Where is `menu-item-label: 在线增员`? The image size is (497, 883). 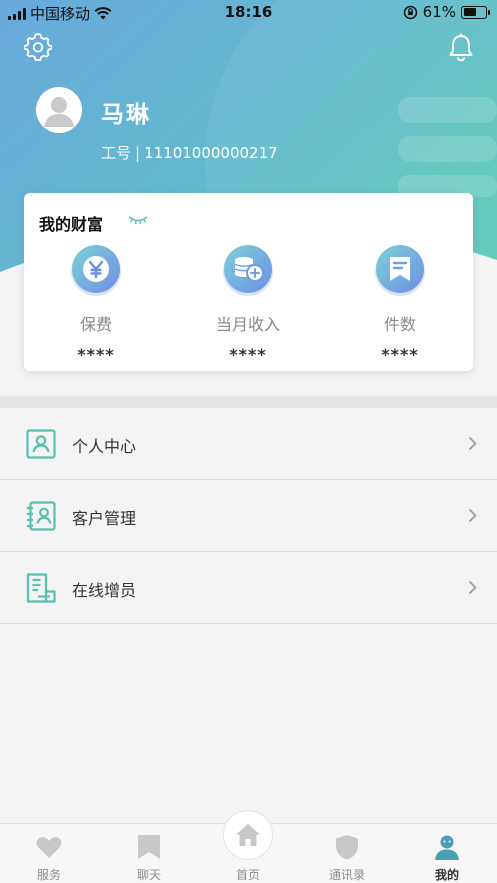
menu-item-label: 在线增员 is located at coordinates (104, 590).